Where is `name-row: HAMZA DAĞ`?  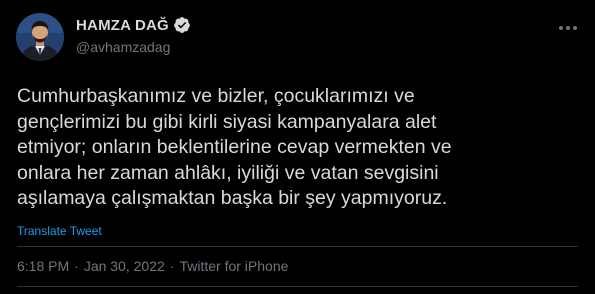
name-row: HAMZA DAĞ is located at coordinates (133, 25).